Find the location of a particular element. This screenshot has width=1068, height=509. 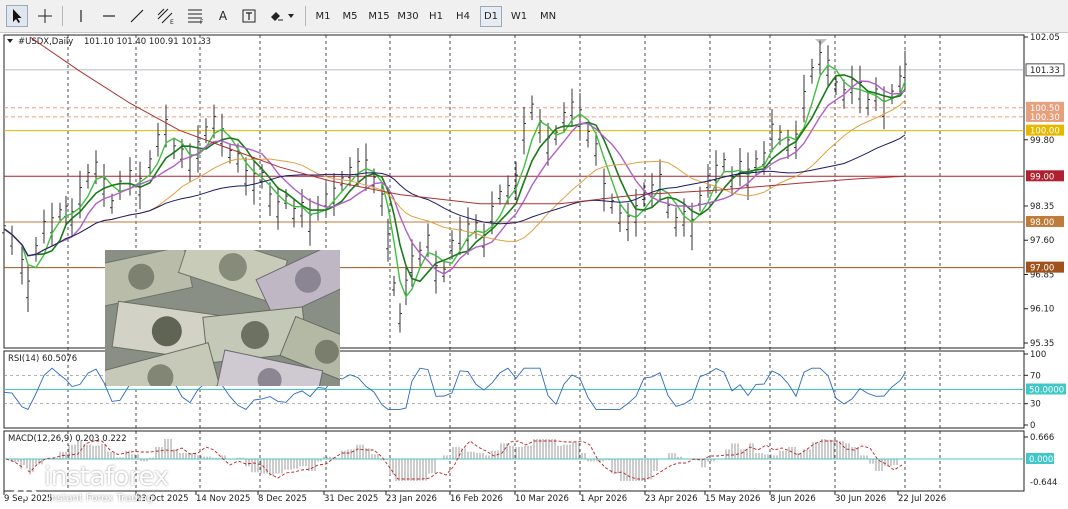

timeframe-d1-button: D1 is located at coordinates (491, 16).